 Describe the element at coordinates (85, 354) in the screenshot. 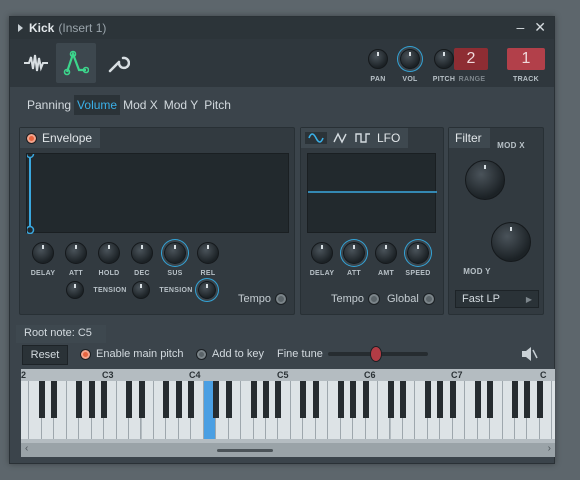

I see `enable-main-pitch-radio` at that location.